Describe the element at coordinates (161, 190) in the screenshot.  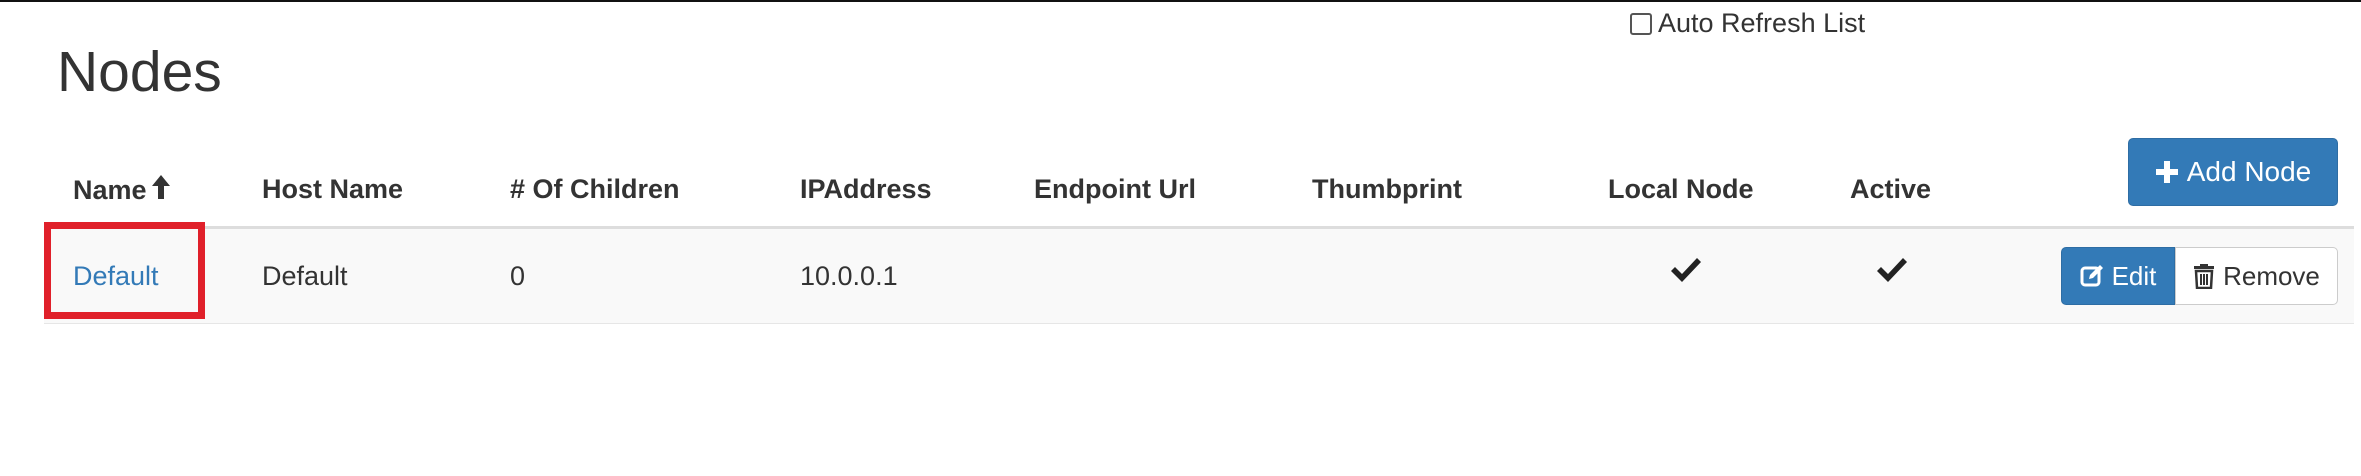
I see `arrow-up-icon` at that location.